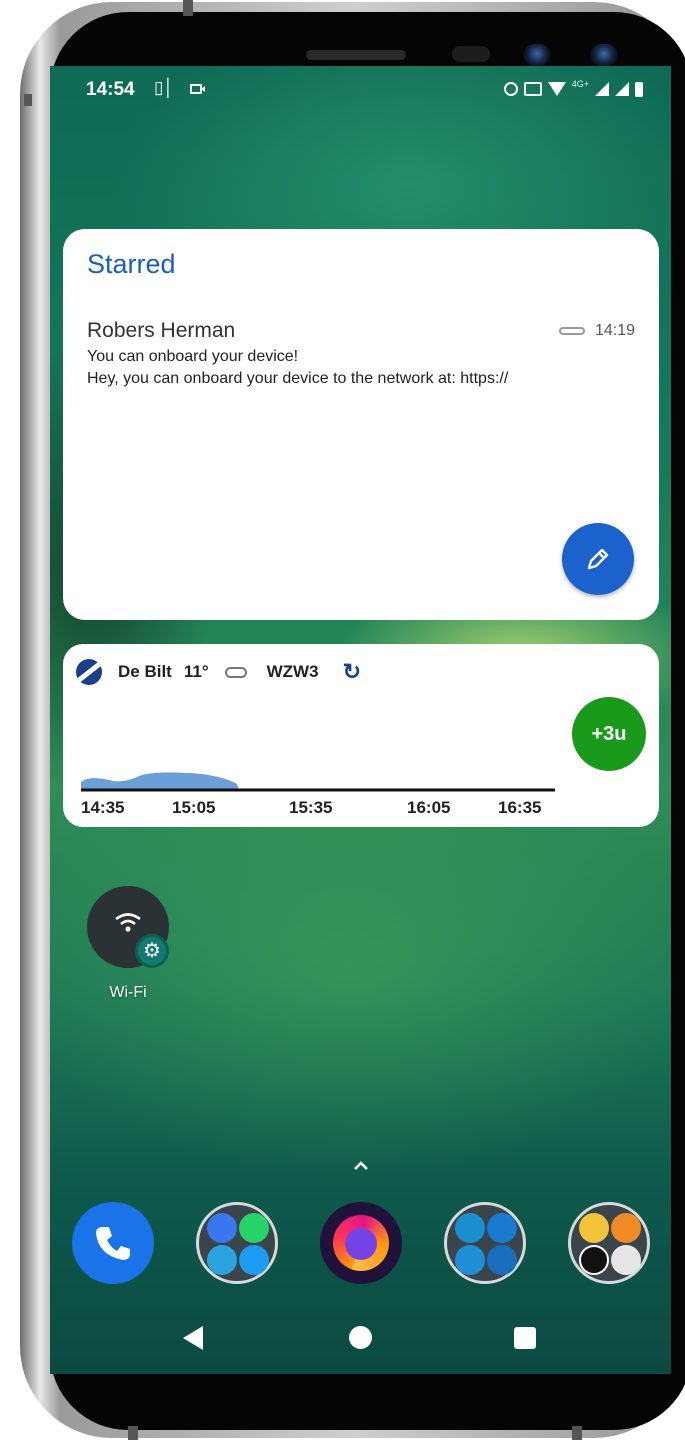 The image size is (685, 1440). What do you see at coordinates (193, 1338) in the screenshot?
I see `back-icon` at bounding box center [193, 1338].